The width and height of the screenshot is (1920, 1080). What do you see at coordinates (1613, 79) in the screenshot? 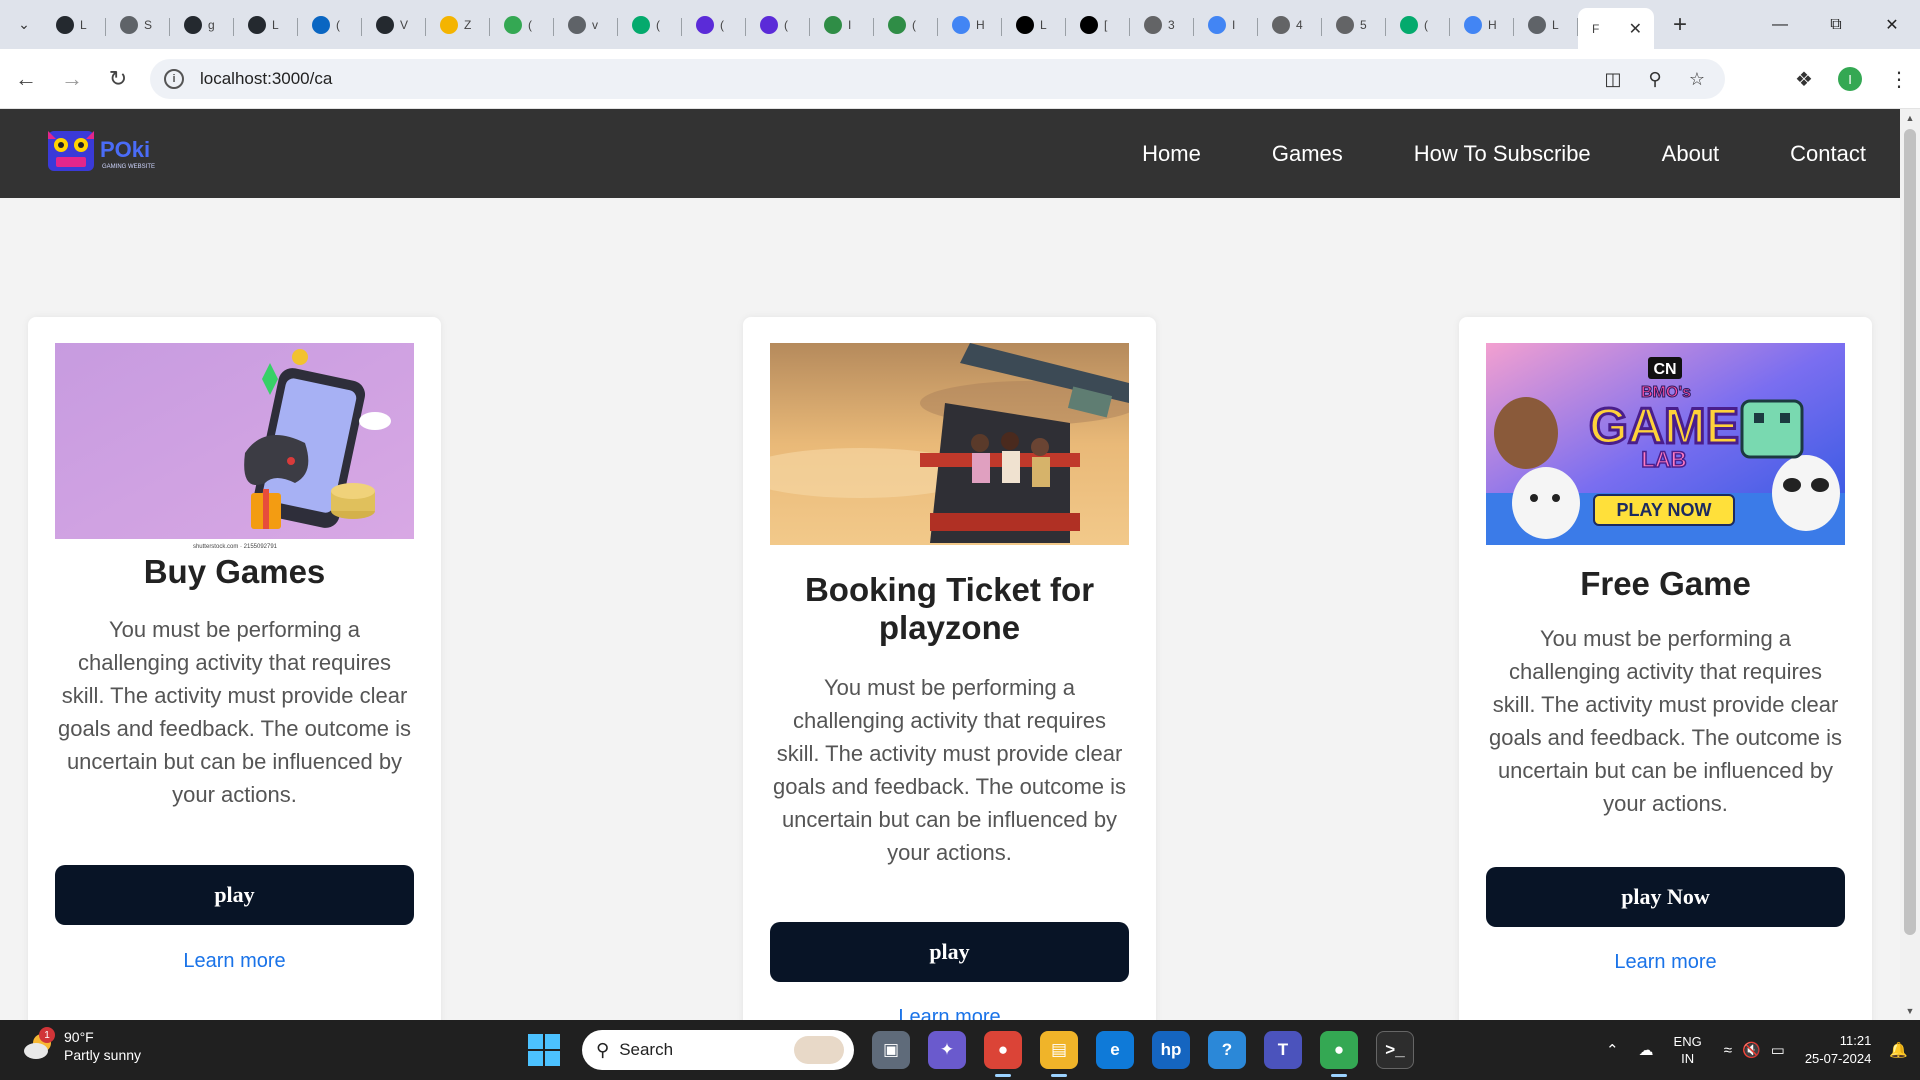
I see `install-app-icon: ◫` at bounding box center [1613, 79].